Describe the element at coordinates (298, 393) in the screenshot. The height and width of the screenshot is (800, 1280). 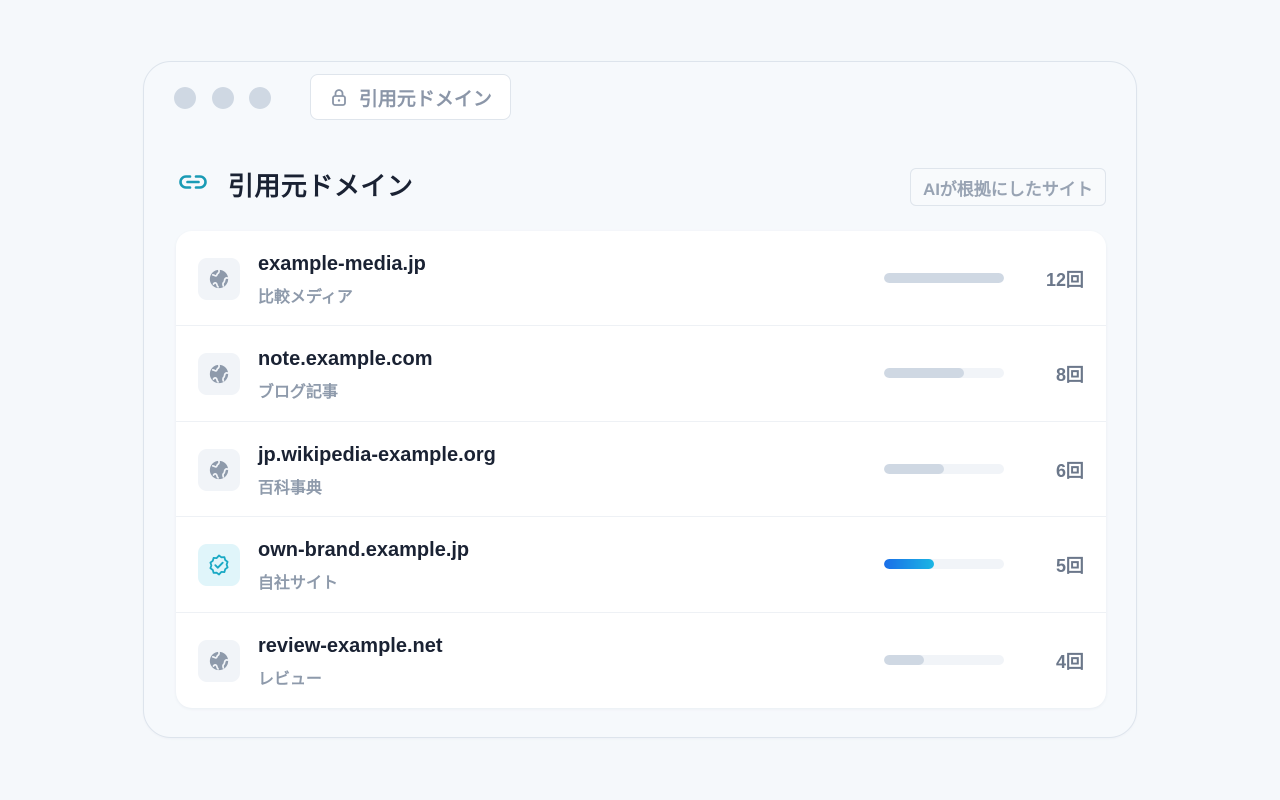
I see `domain-category: ブログ記事` at that location.